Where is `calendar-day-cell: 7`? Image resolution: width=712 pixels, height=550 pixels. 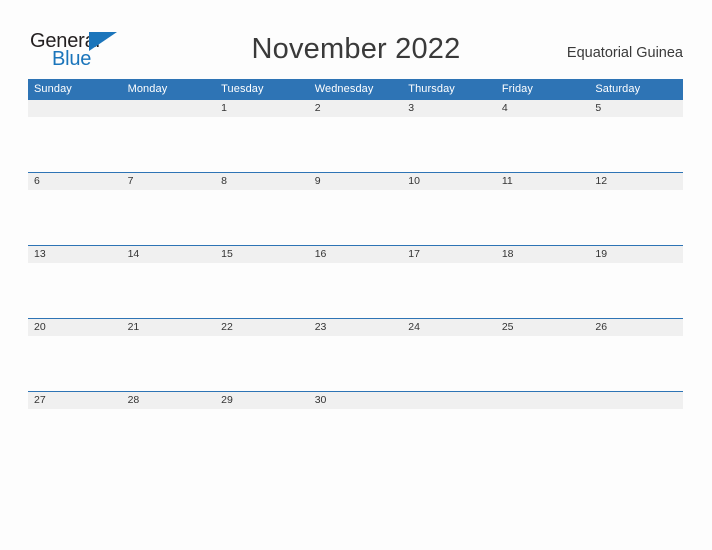 calendar-day-cell: 7 is located at coordinates (168, 209).